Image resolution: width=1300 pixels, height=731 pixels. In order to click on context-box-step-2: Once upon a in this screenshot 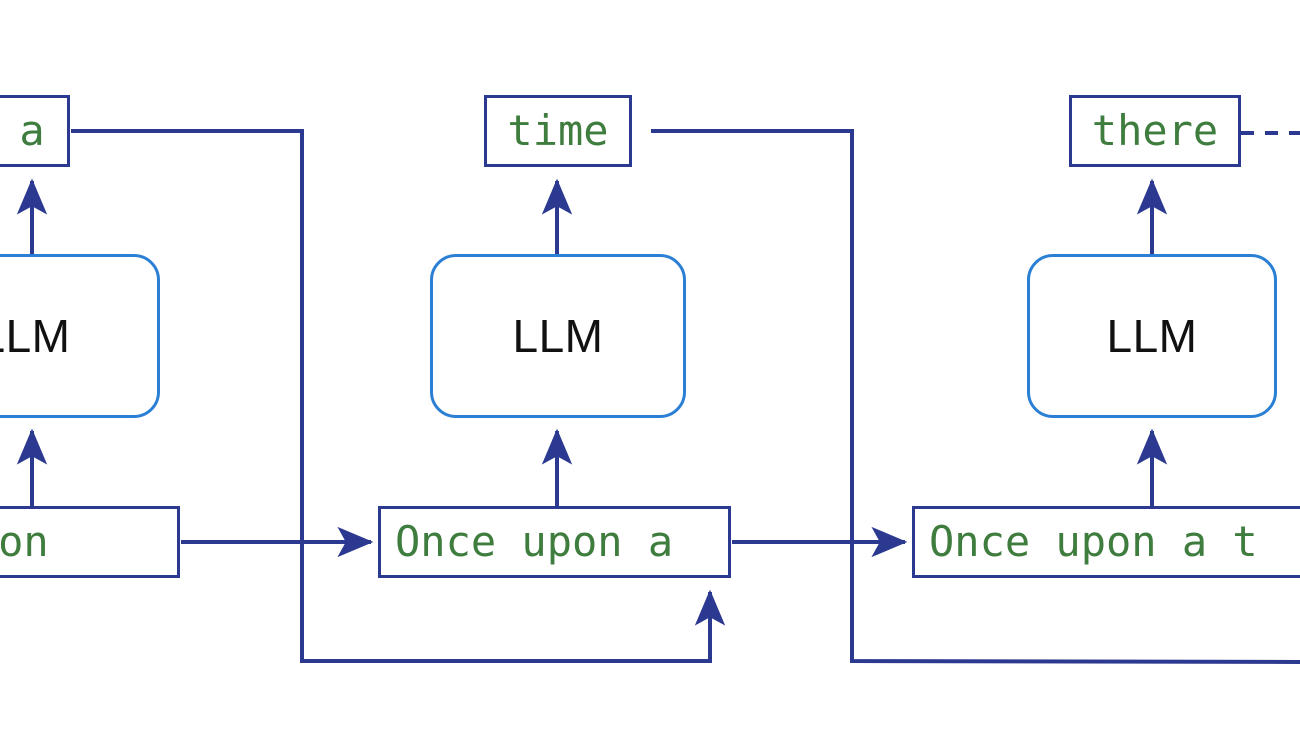, I will do `click(554, 542)`.